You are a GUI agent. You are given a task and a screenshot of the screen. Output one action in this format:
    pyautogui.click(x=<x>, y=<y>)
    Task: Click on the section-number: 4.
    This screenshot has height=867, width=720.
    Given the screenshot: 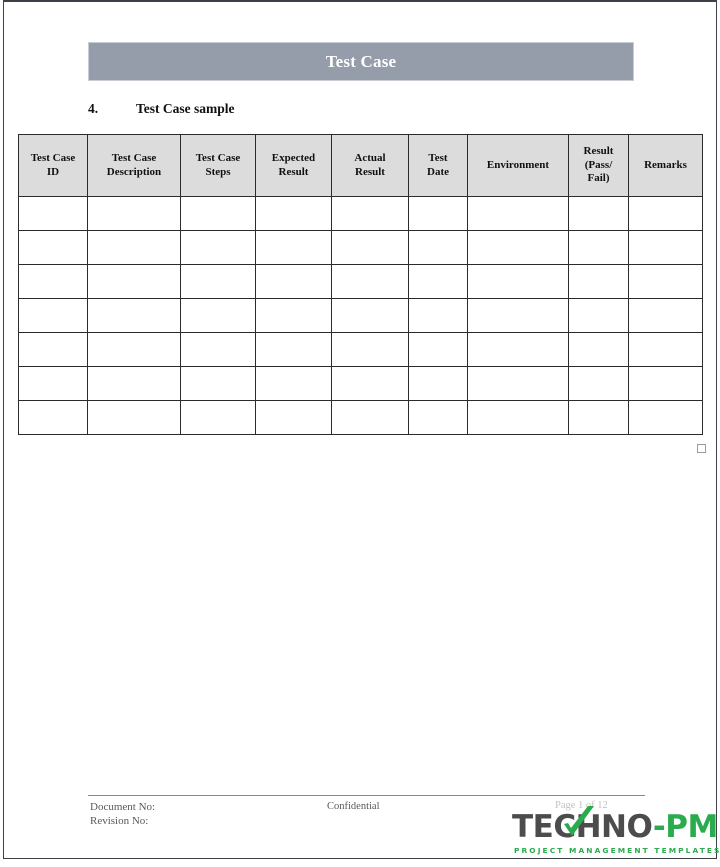 What is the action you would take?
    pyautogui.click(x=93, y=108)
    